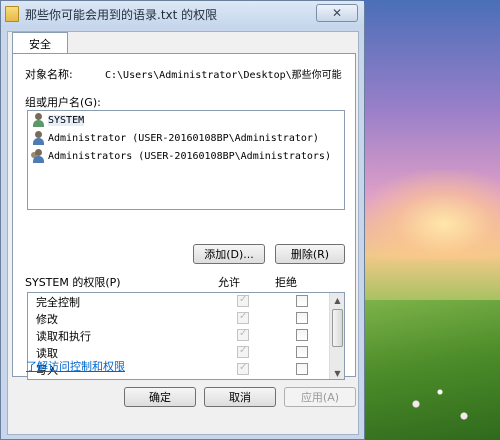 The image size is (500, 440). What do you see at coordinates (186, 120) in the screenshot?
I see `user-row-system: SYSTEM` at bounding box center [186, 120].